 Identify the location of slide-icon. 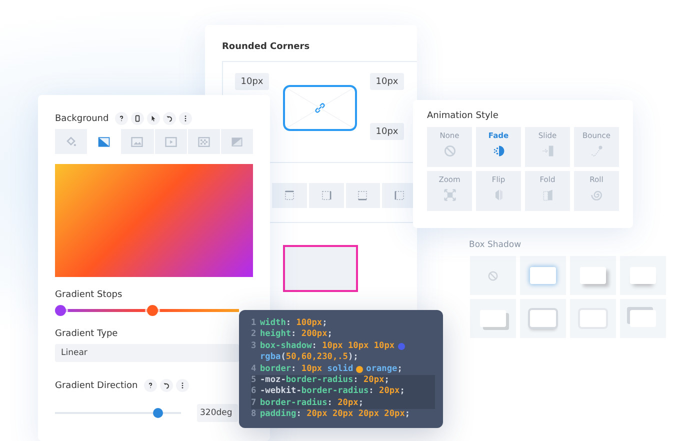
(547, 151).